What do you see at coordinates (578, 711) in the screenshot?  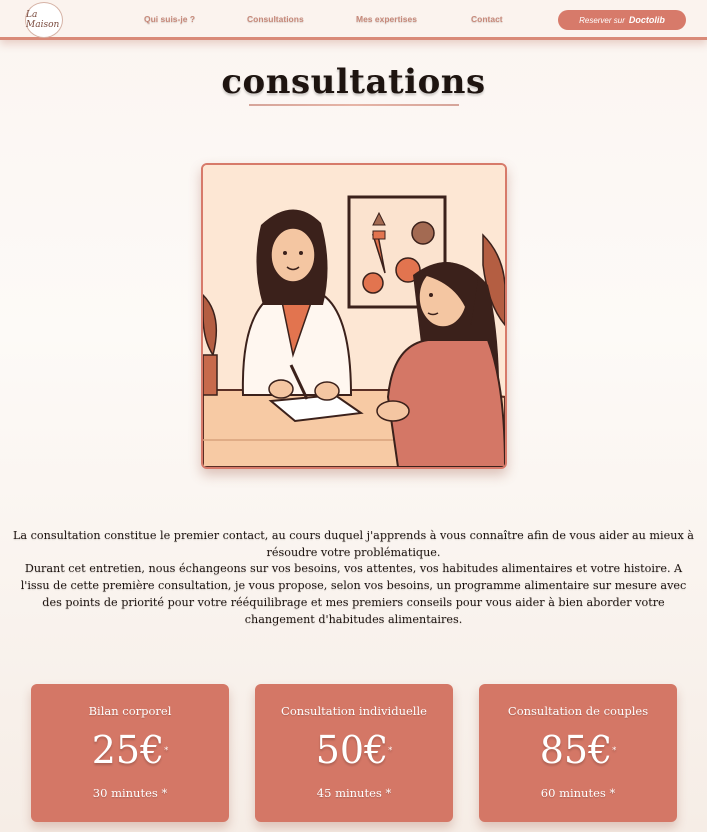 I see `card-title: Consultation de couples` at bounding box center [578, 711].